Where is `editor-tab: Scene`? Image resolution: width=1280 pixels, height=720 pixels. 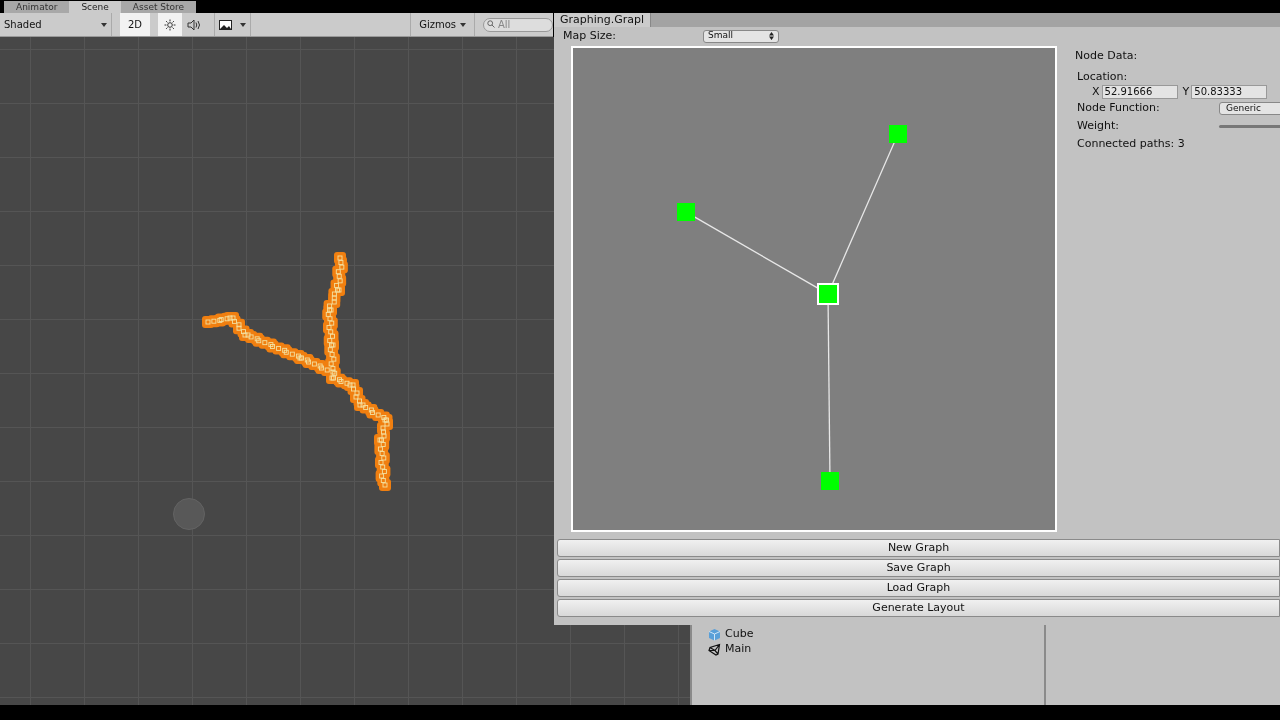 editor-tab: Scene is located at coordinates (95, 7).